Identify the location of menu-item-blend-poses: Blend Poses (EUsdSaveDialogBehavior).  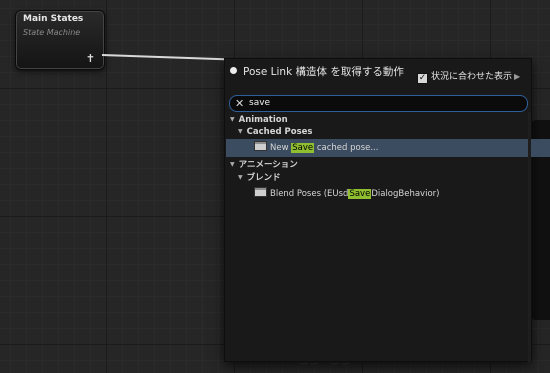
(388, 194).